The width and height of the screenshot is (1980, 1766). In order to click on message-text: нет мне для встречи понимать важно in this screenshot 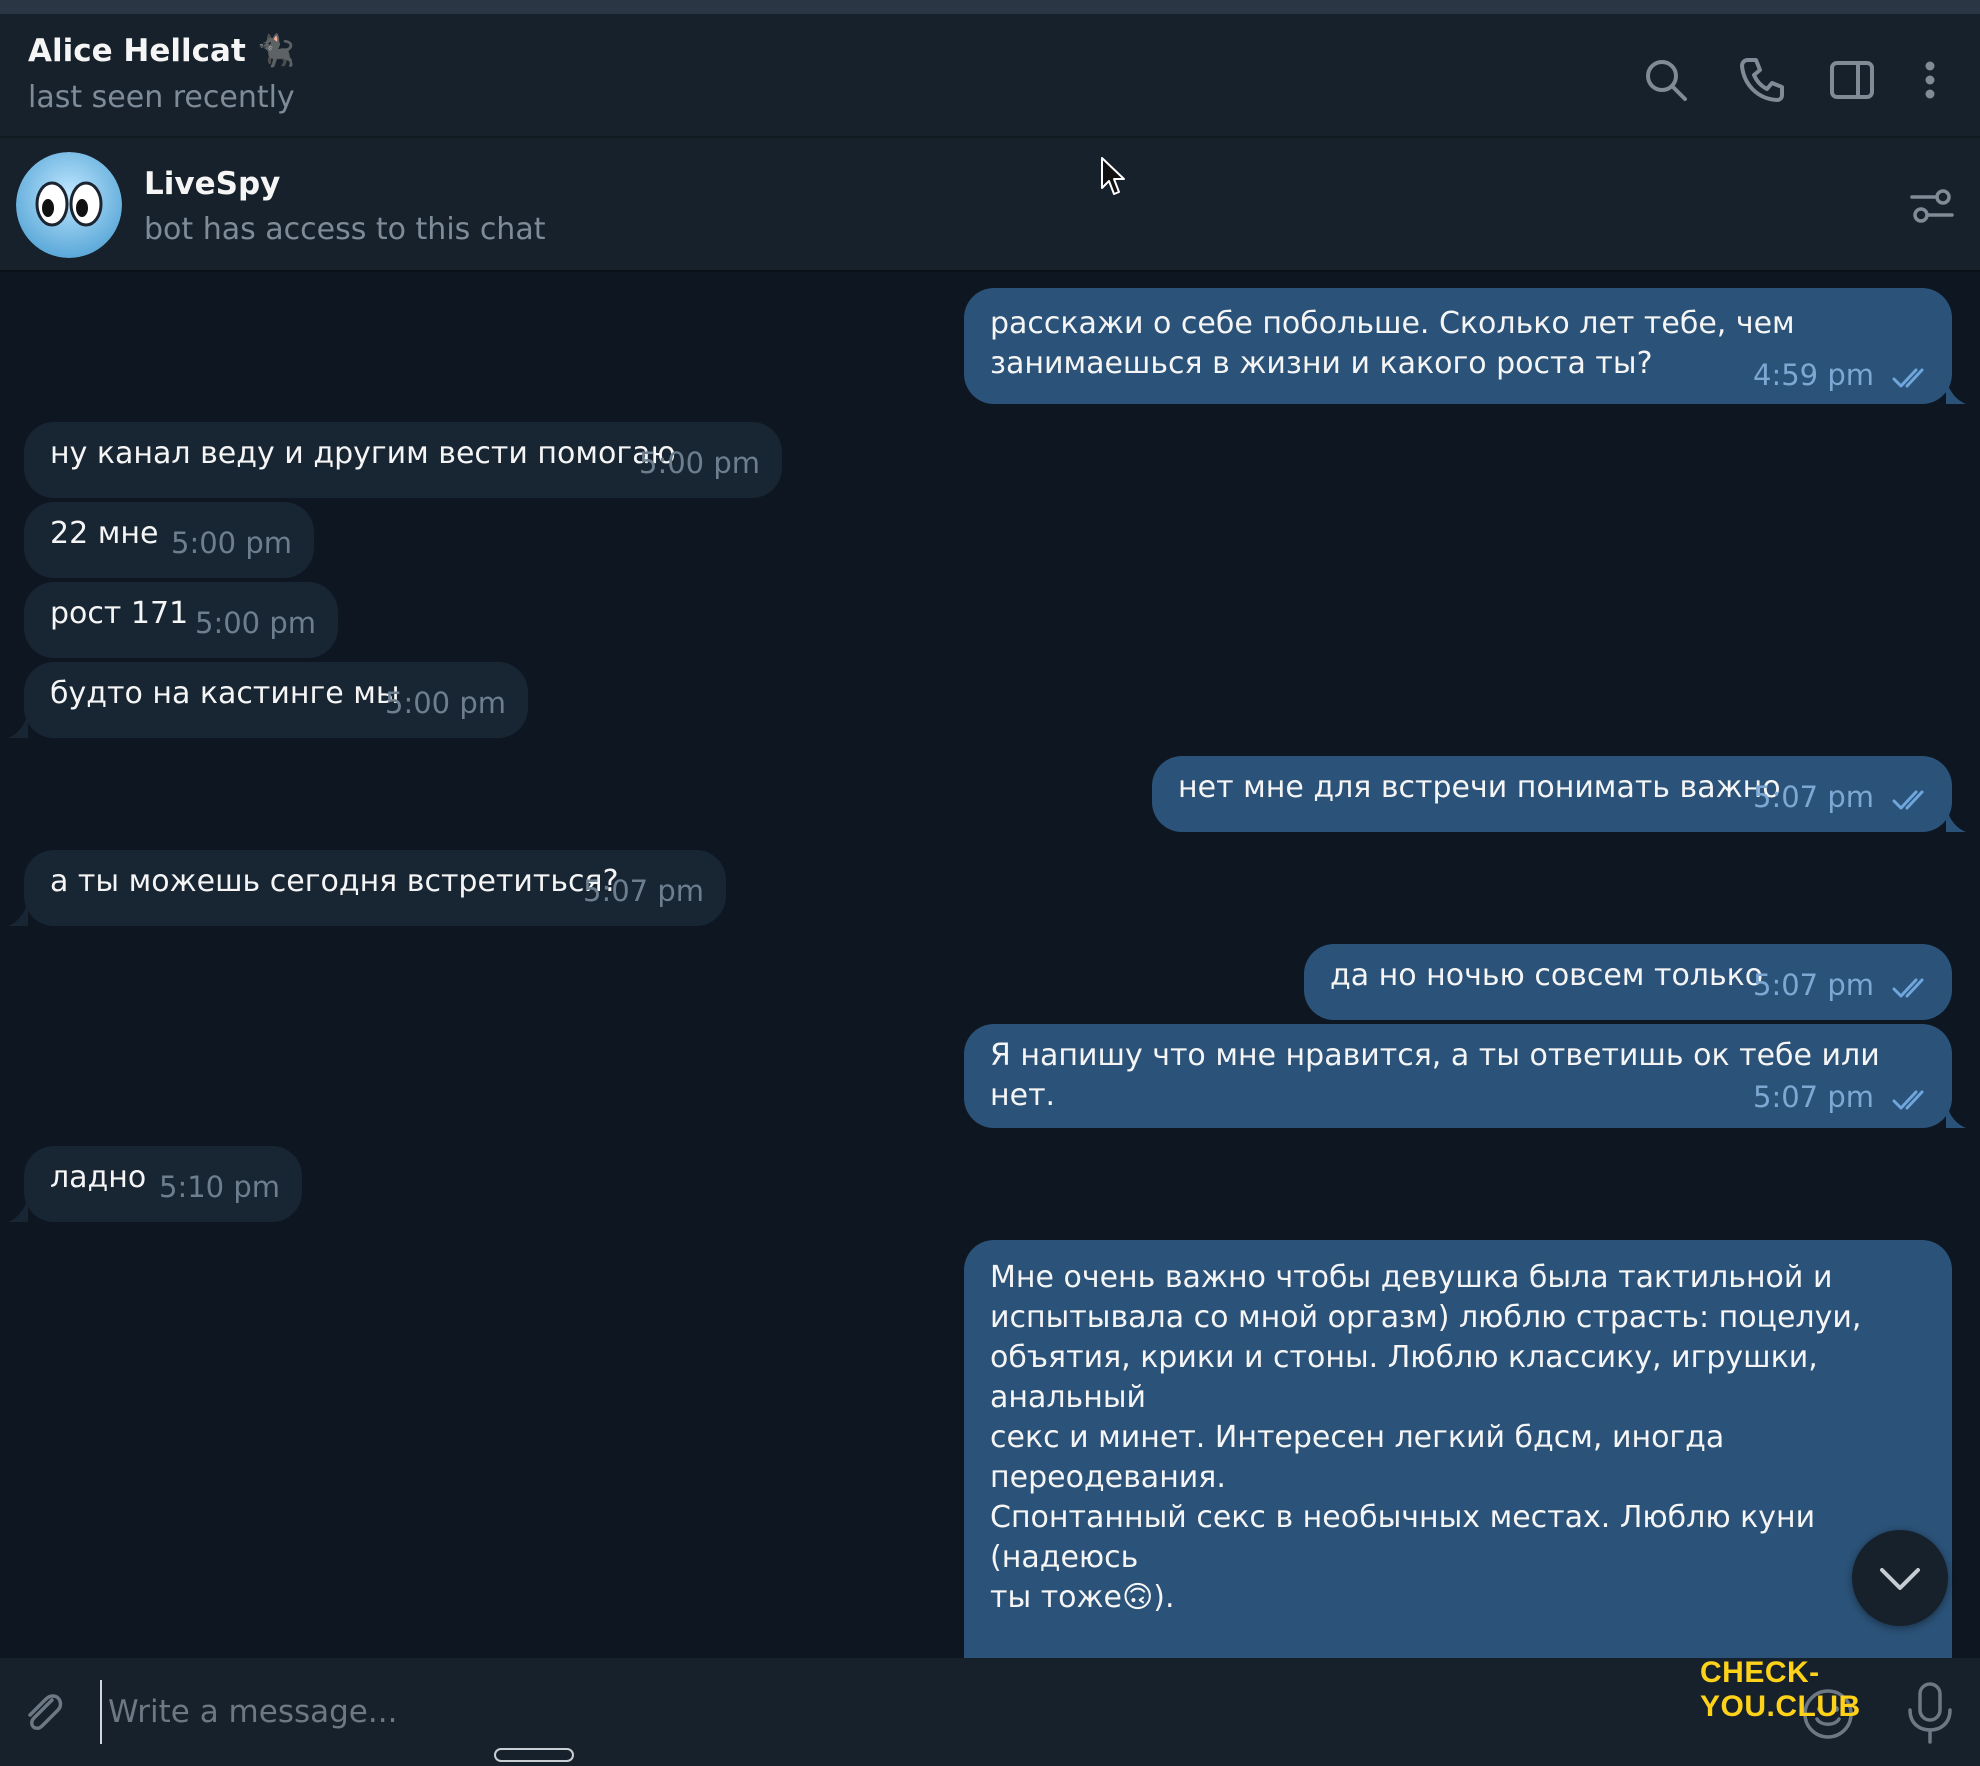, I will do `click(1479, 787)`.